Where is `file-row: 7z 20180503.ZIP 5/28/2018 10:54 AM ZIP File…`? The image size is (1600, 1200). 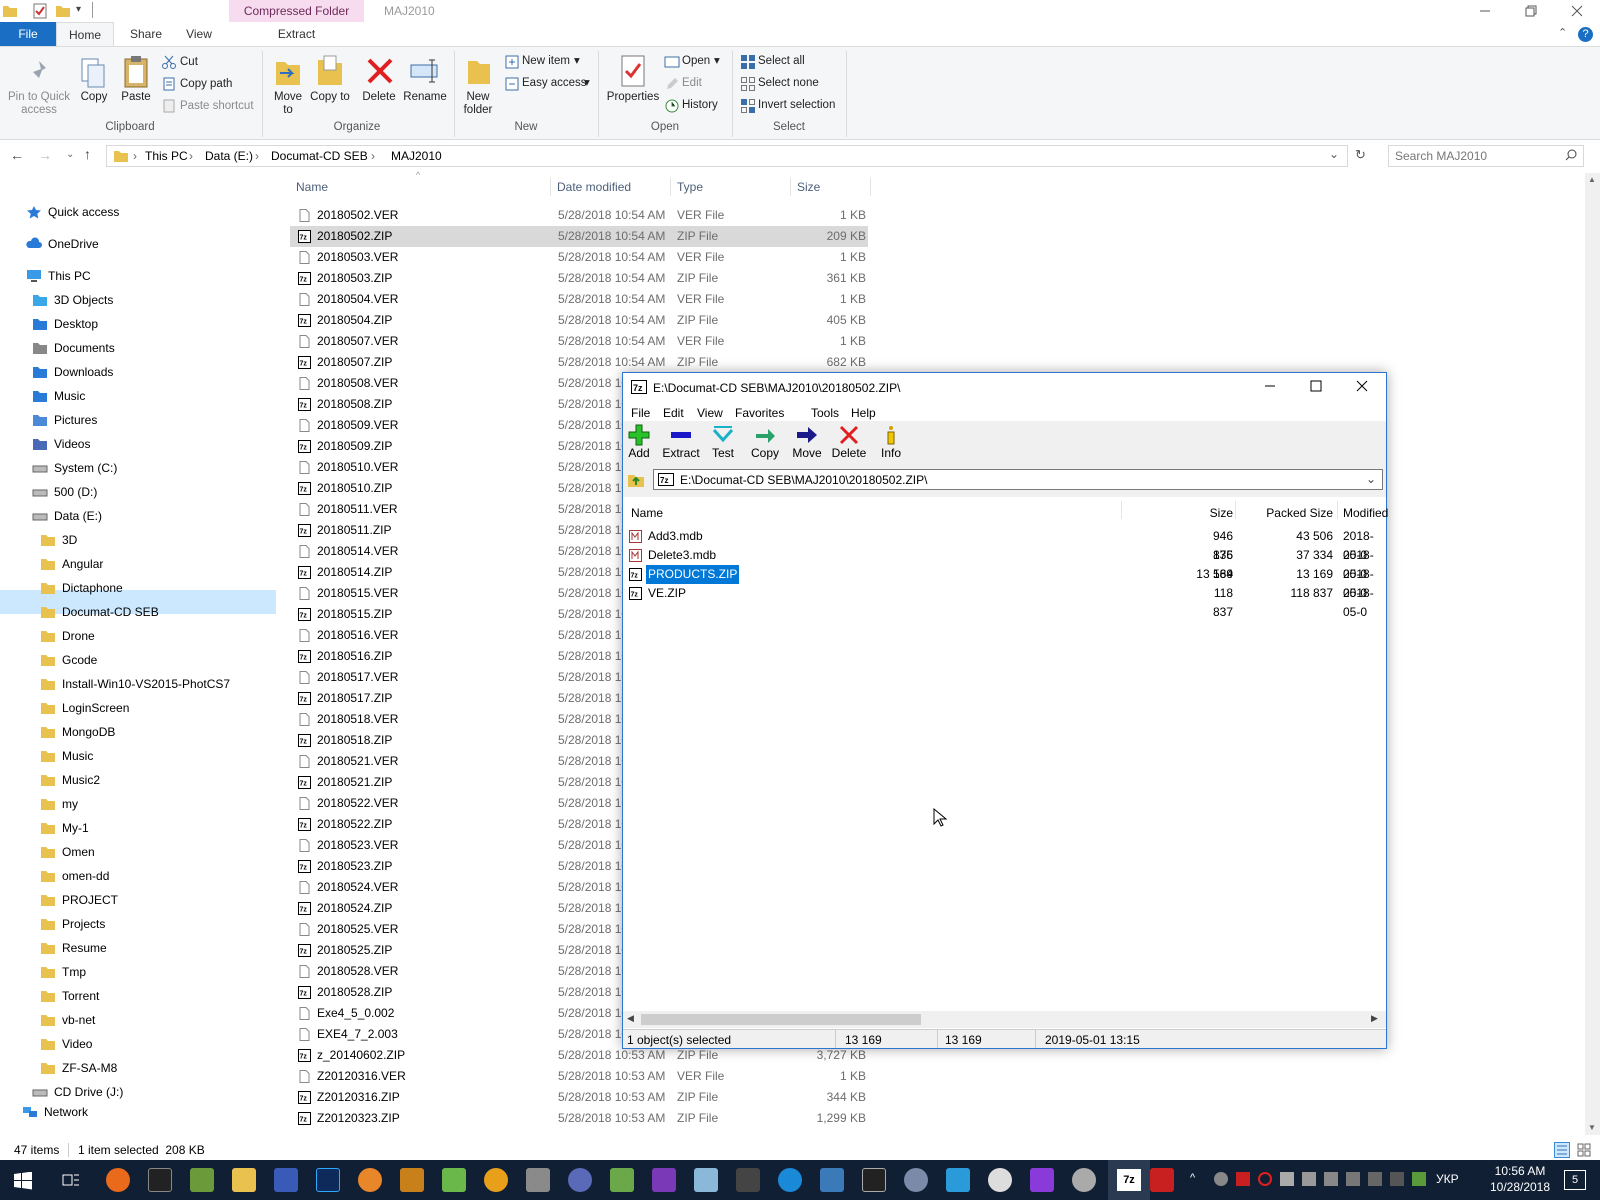 file-row: 7z 20180503.ZIP 5/28/2018 10:54 AM ZIP File… is located at coordinates (579, 278).